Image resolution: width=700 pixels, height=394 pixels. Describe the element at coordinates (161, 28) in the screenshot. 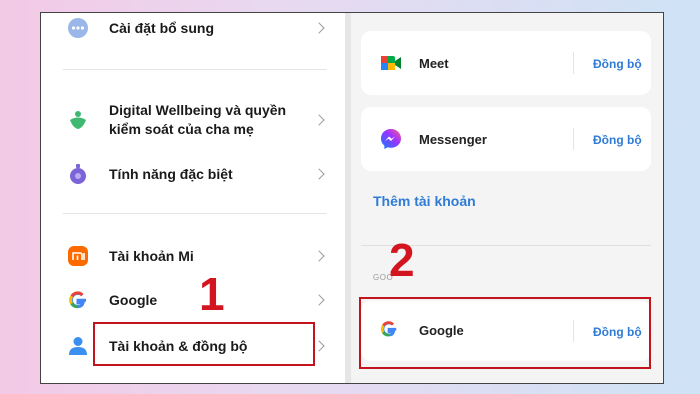

I see `settings-item-label: Cài đặt bổ sung` at that location.